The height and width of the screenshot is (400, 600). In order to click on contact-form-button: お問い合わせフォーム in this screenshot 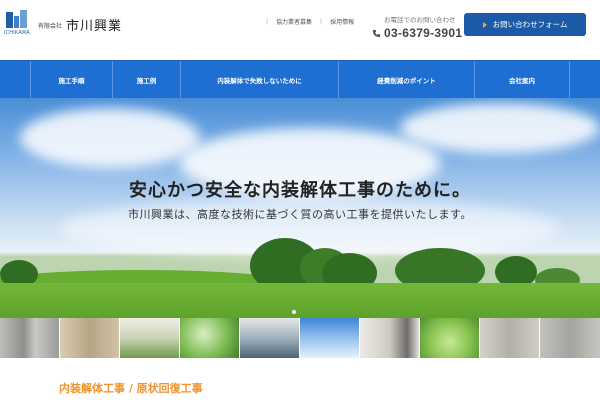, I will do `click(525, 24)`.